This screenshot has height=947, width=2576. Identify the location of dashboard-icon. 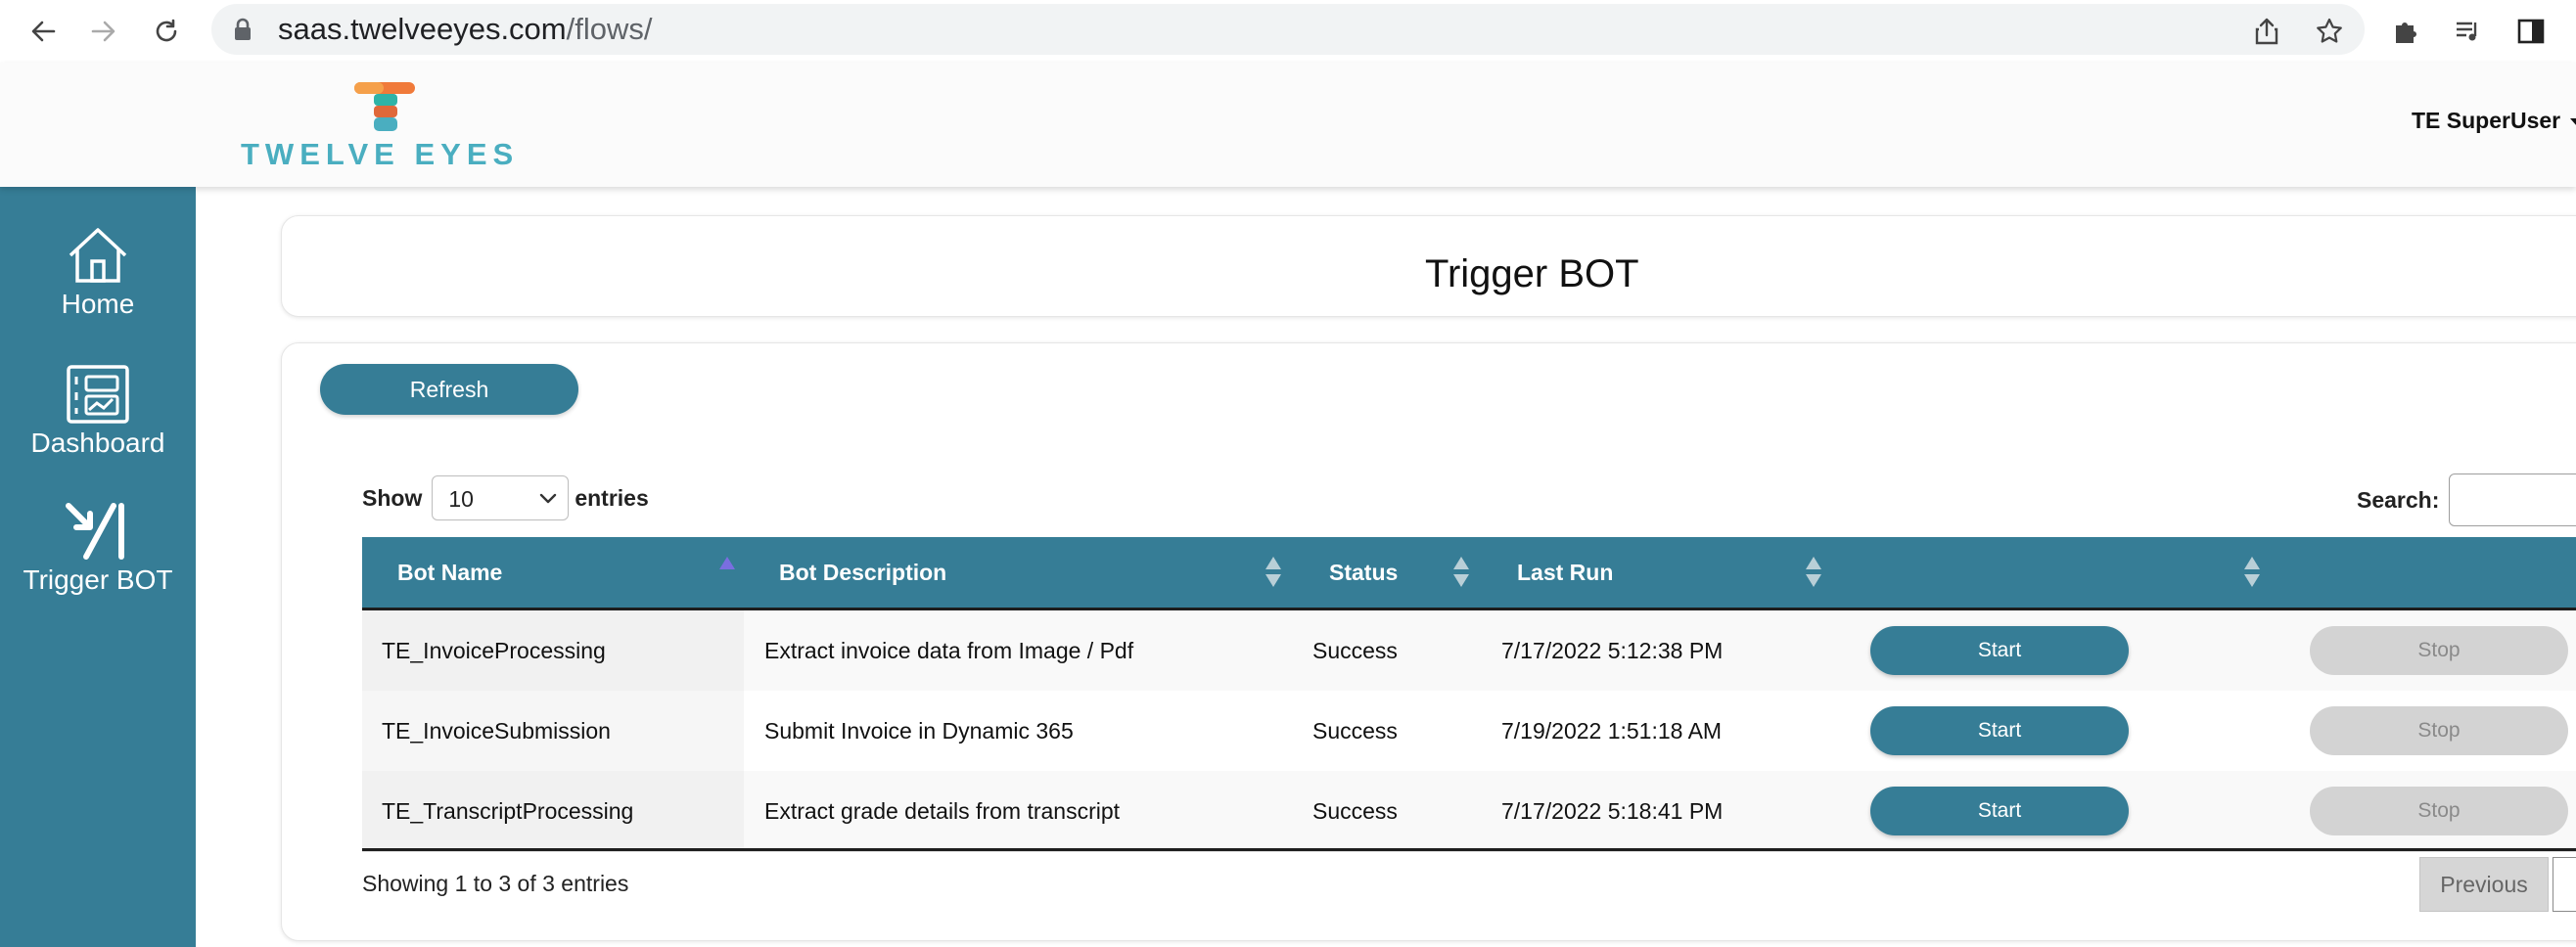
(98, 394).